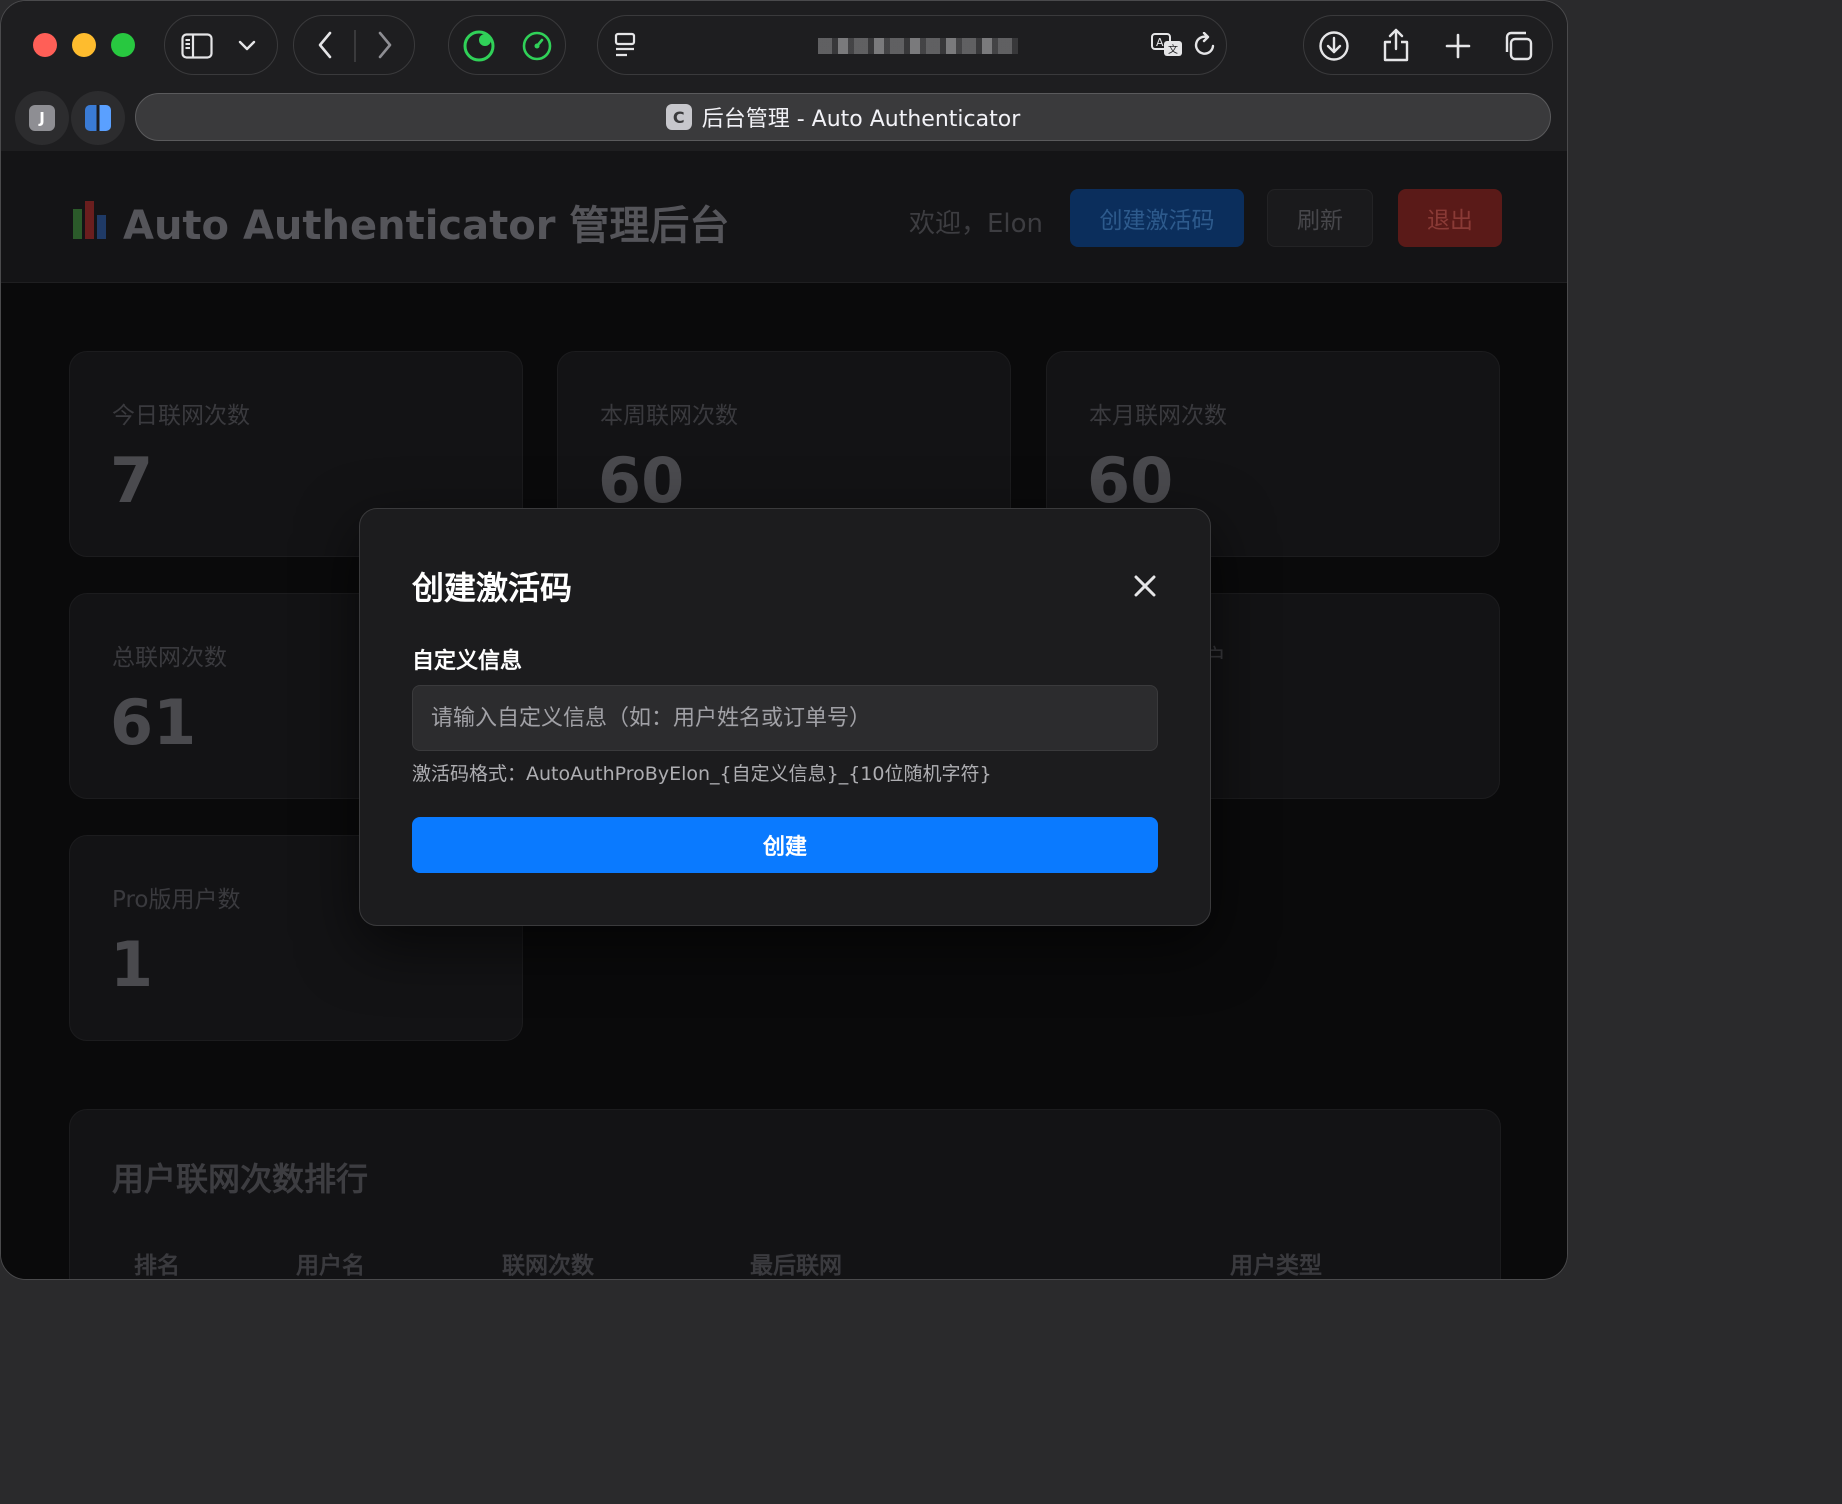  Describe the element at coordinates (1160, 42) in the screenshot. I see `svg-text: A` at that location.